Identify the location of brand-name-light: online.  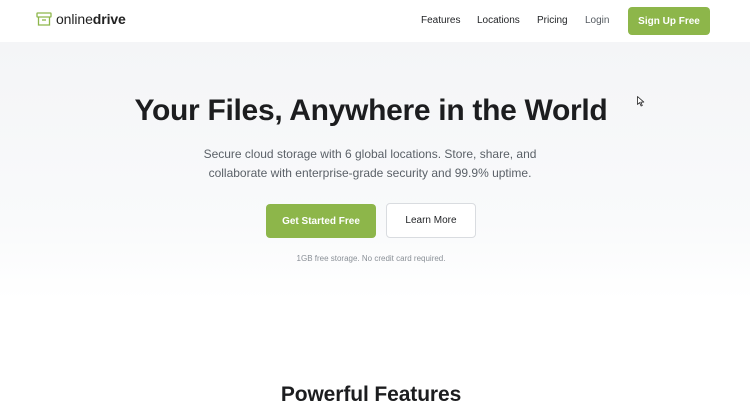
(74, 19).